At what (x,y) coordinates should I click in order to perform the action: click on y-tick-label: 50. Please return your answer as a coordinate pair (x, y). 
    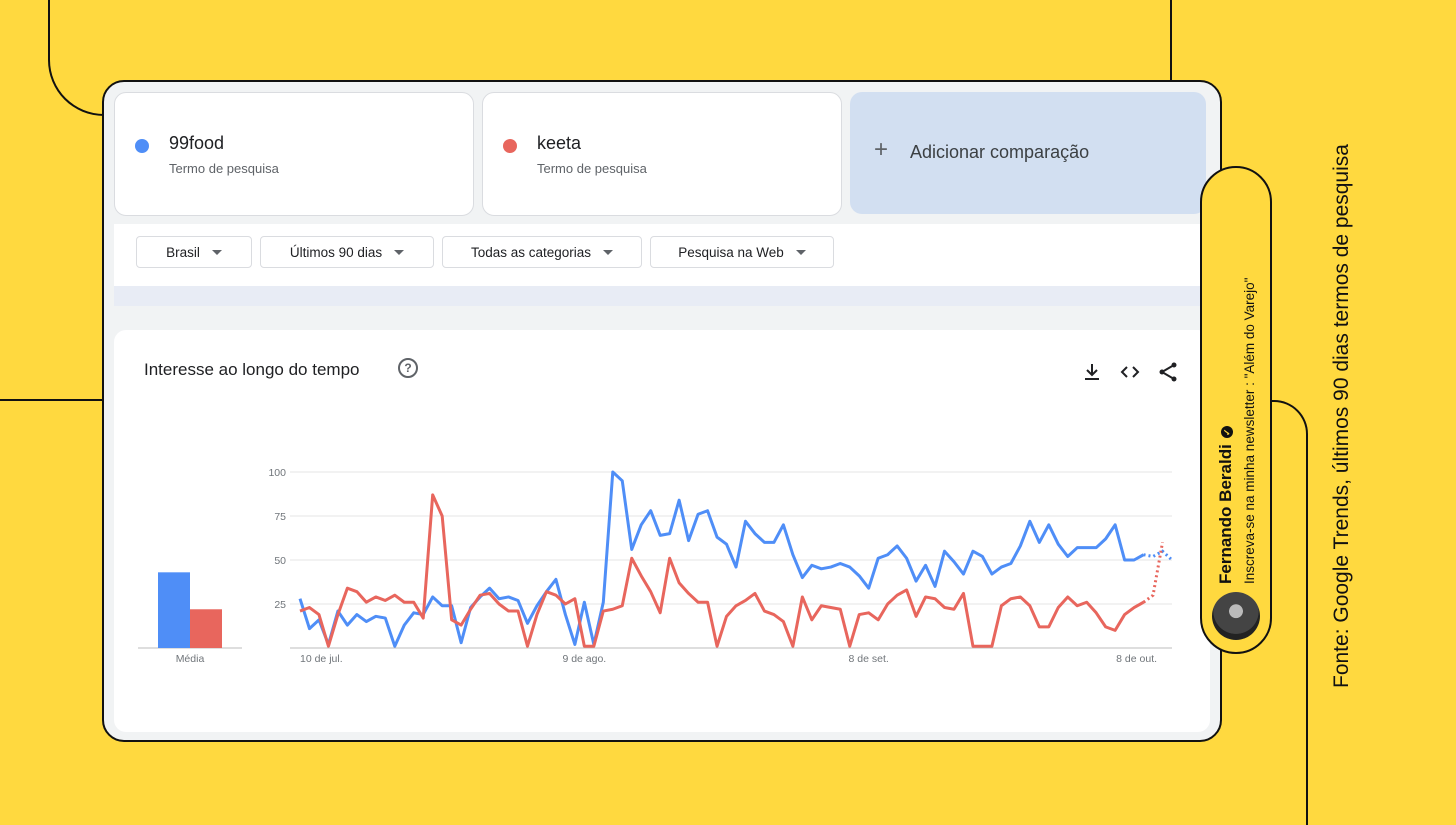
    Looking at the image, I should click on (280, 561).